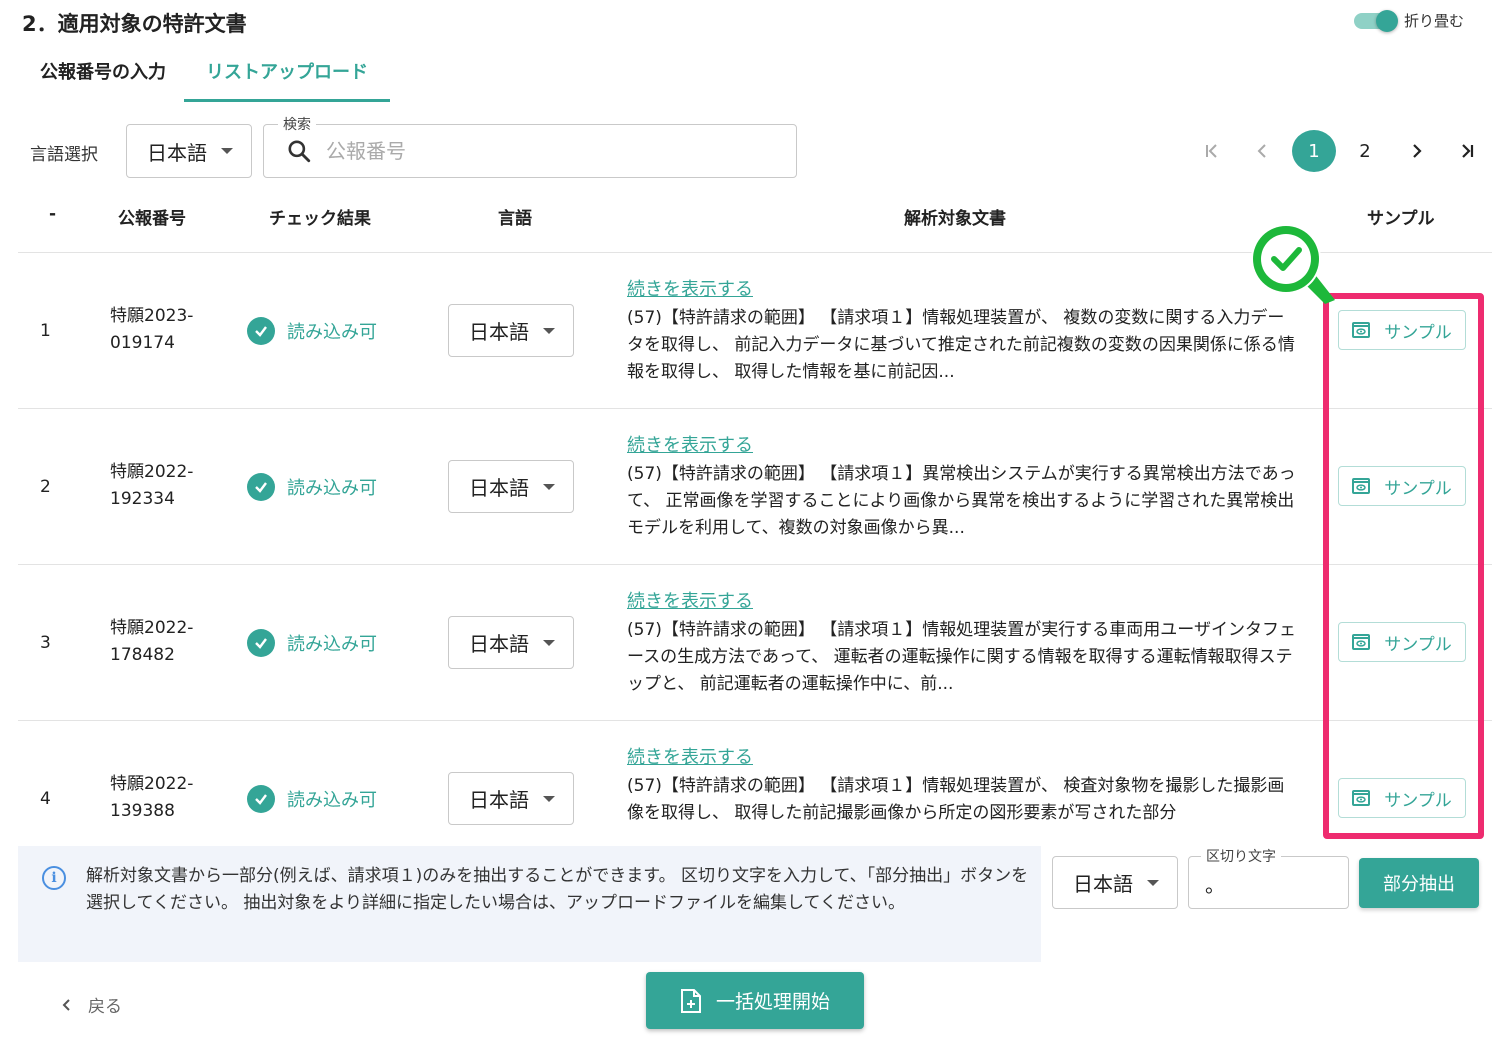 The image size is (1500, 1038). I want to click on file-add-icon, so click(690, 1000).